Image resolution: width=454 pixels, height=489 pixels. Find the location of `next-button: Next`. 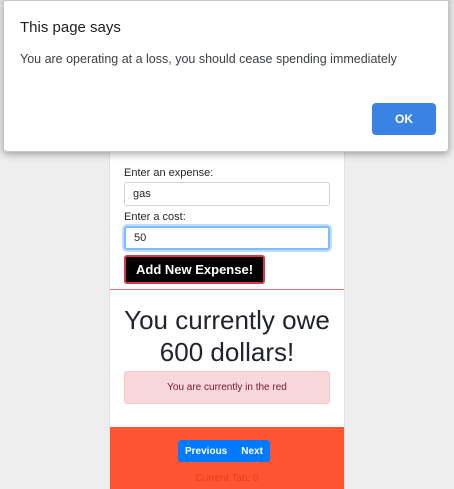

next-button: Next is located at coordinates (252, 451).